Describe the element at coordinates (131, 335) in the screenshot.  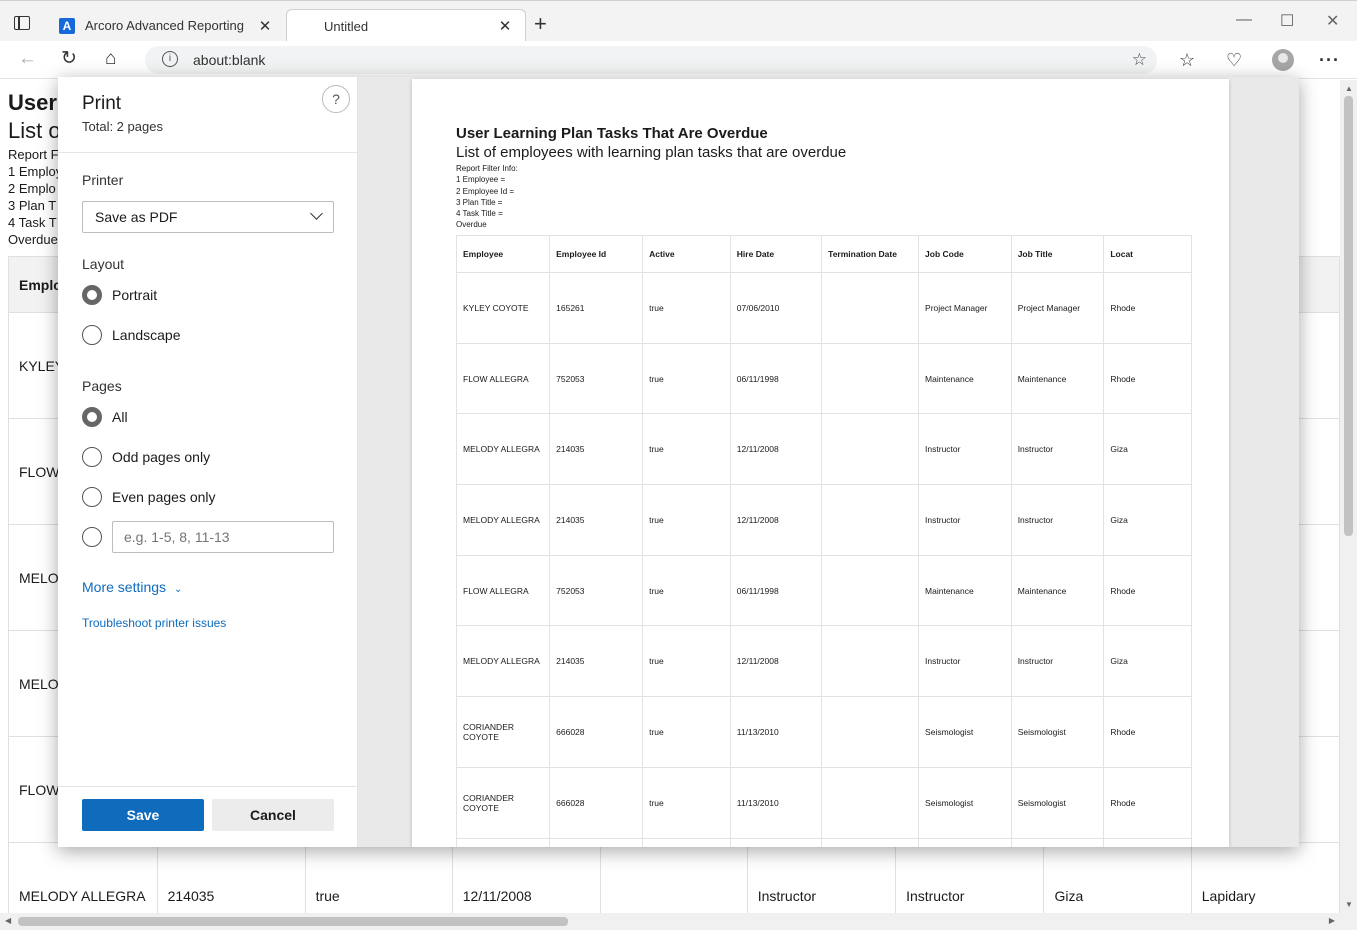
I see `layout-landscape-option: Landscape` at that location.